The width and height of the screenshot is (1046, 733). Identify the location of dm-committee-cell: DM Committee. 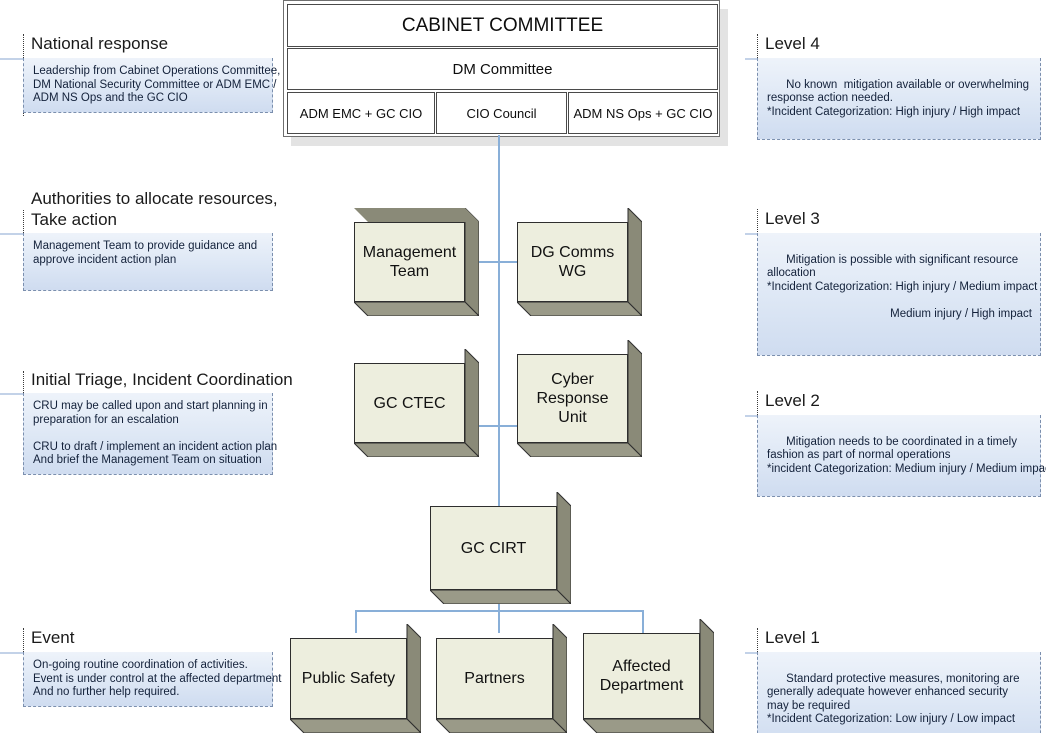
(502, 69).